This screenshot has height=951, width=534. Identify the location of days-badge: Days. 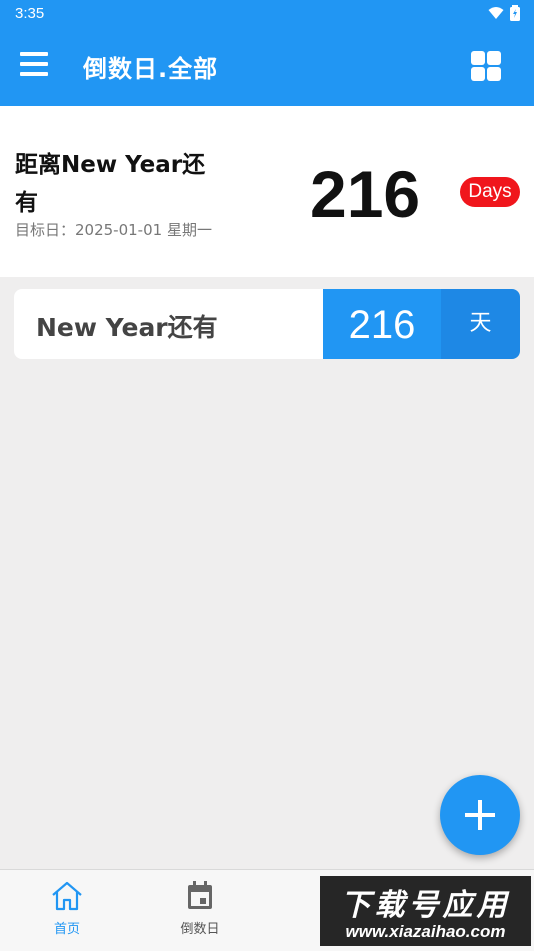
(490, 192).